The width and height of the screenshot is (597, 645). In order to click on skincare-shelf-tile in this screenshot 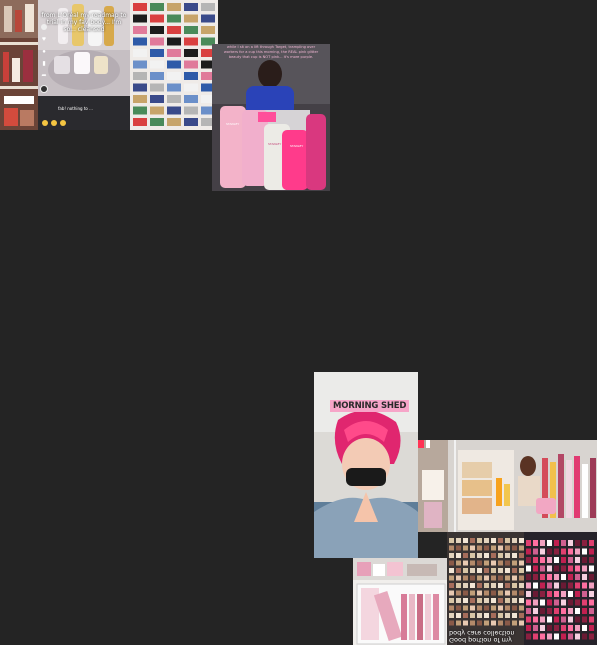, I will do `click(19, 65)`.